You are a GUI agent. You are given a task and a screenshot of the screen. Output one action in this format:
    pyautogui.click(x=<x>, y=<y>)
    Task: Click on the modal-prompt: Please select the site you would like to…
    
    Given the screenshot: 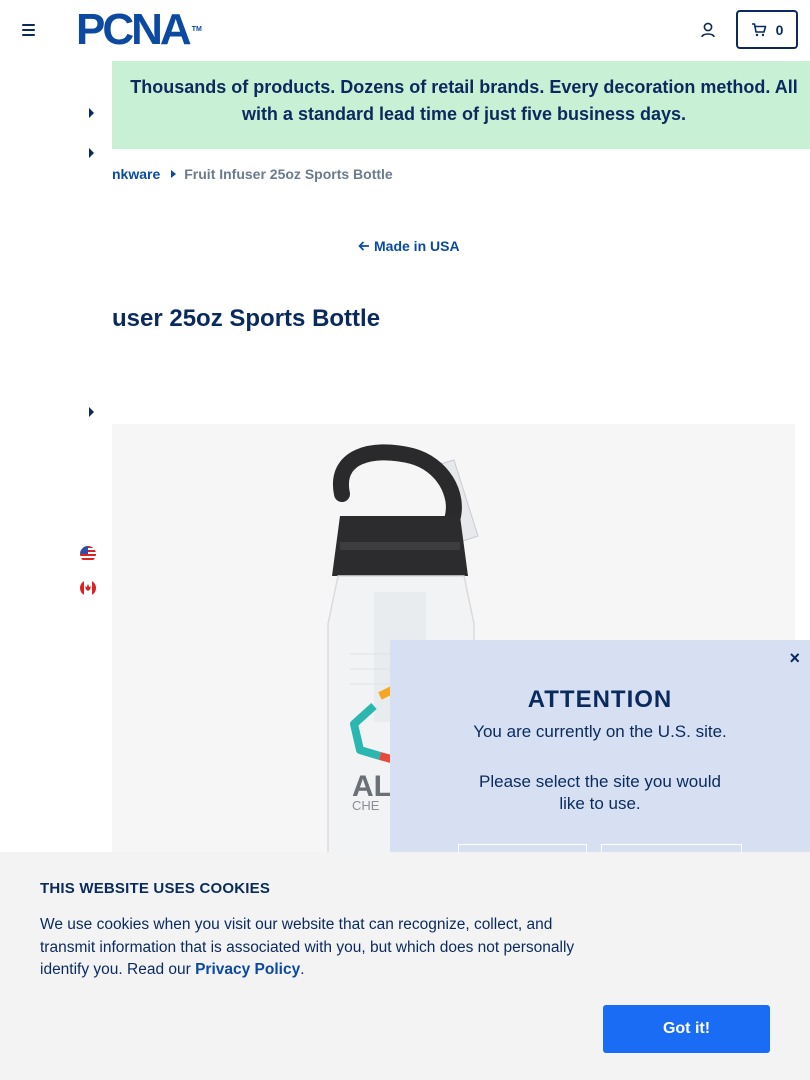 What is the action you would take?
    pyautogui.click(x=600, y=792)
    